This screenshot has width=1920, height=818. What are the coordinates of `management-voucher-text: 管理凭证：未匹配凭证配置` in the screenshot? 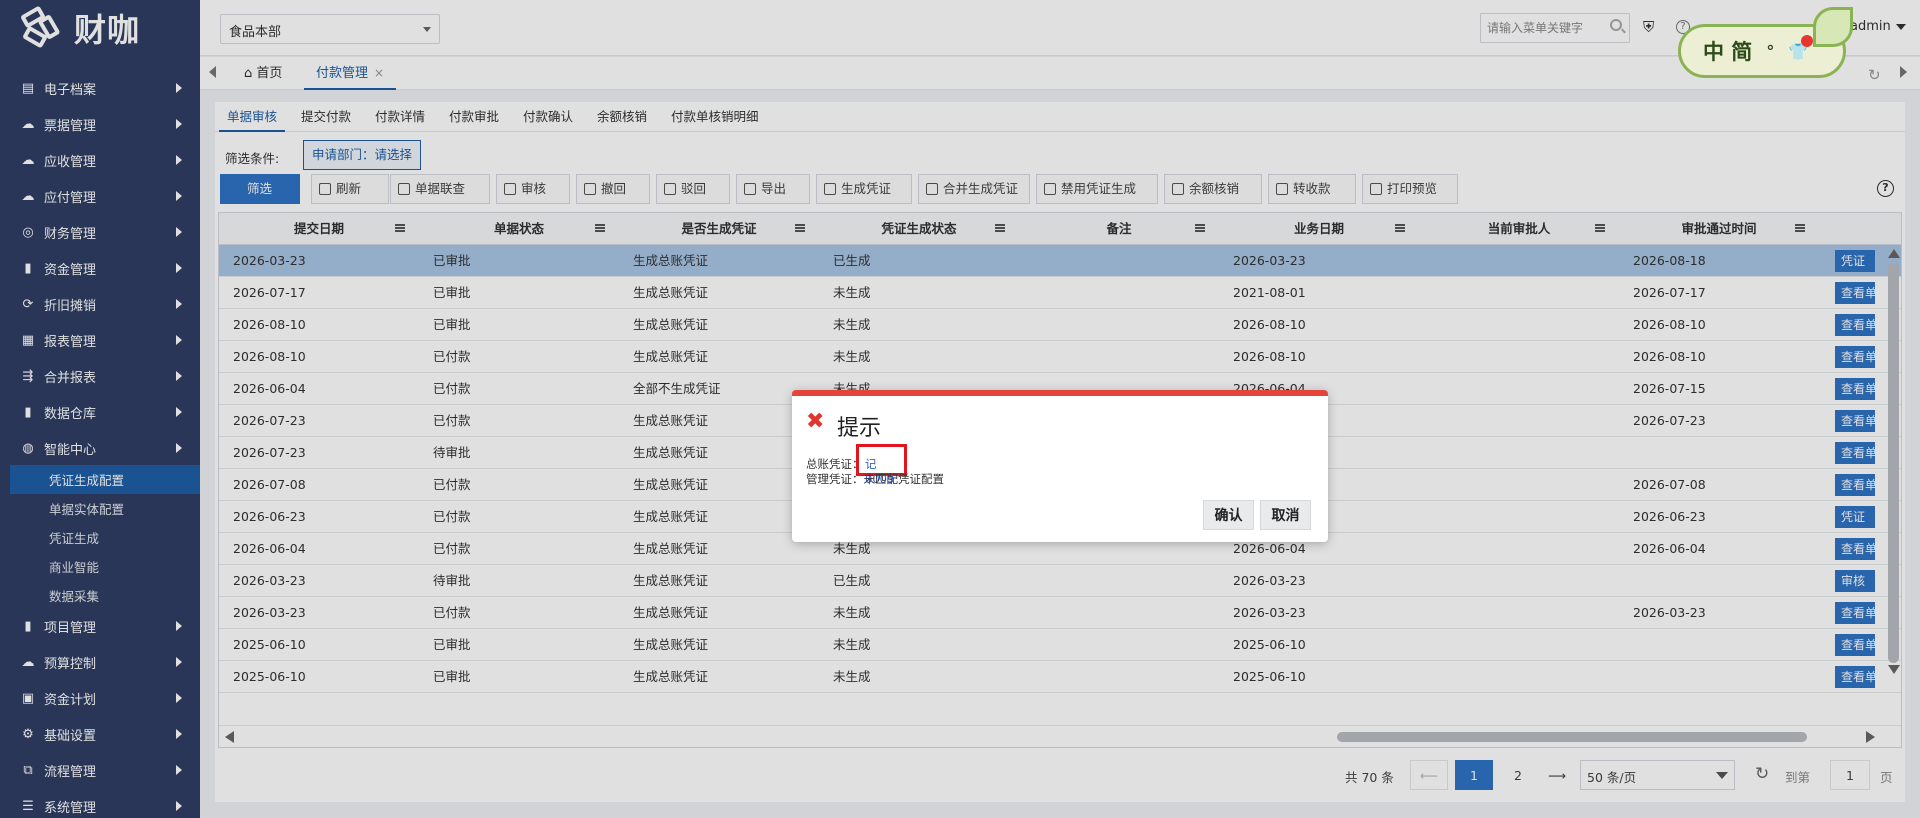 It's located at (875, 479).